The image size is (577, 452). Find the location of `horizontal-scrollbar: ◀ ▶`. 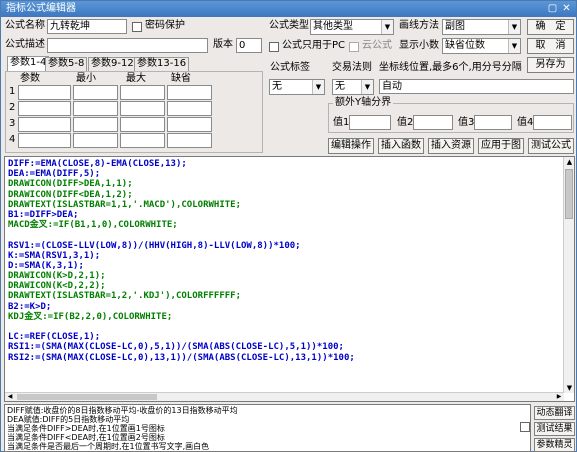

horizontal-scrollbar: ◀ ▶ is located at coordinates (284, 396).